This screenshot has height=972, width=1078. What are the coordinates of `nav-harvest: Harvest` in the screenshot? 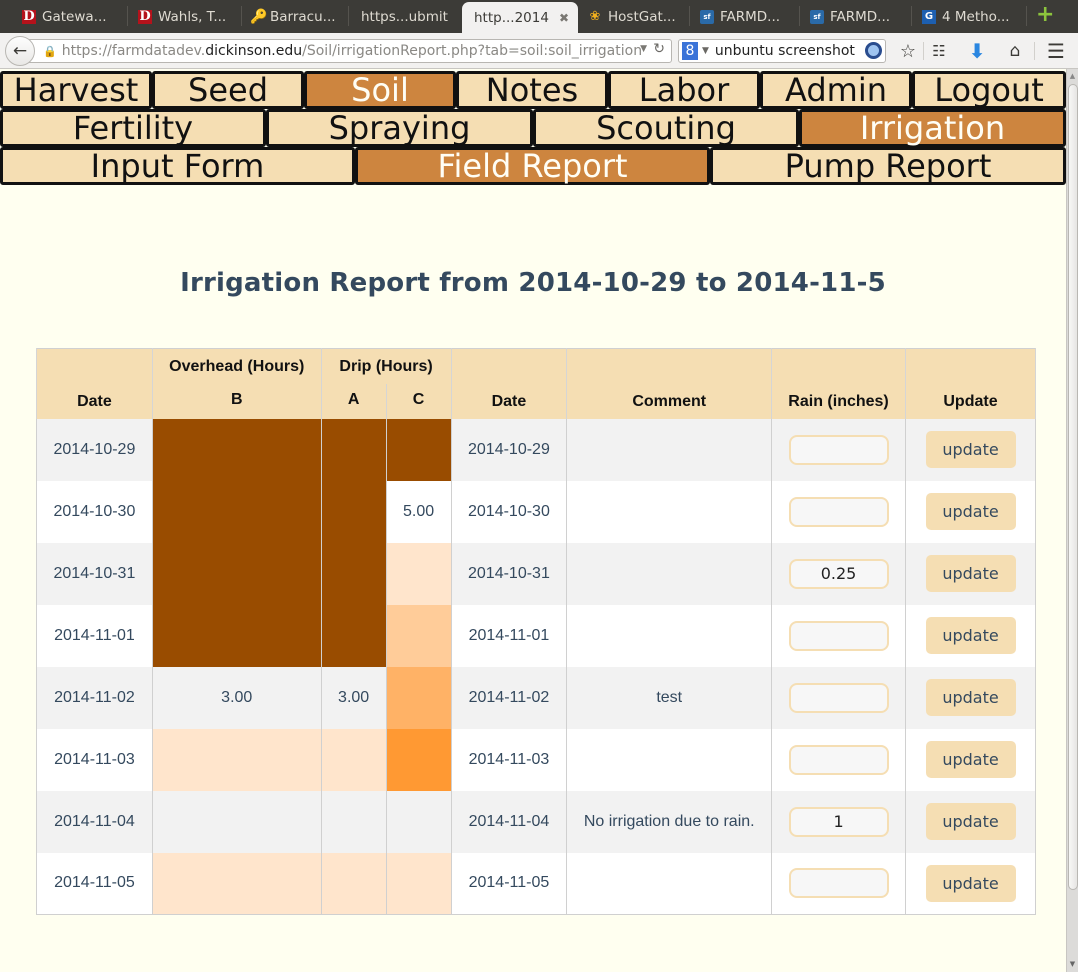 It's located at (76, 90).